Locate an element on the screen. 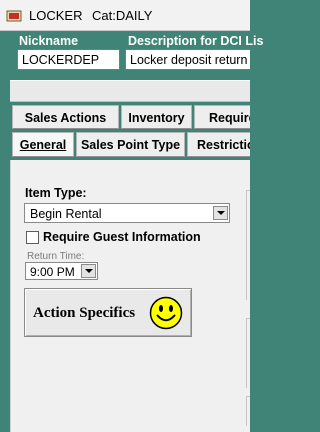 The image size is (320, 432). tab-inventory: Inventory is located at coordinates (156, 117).